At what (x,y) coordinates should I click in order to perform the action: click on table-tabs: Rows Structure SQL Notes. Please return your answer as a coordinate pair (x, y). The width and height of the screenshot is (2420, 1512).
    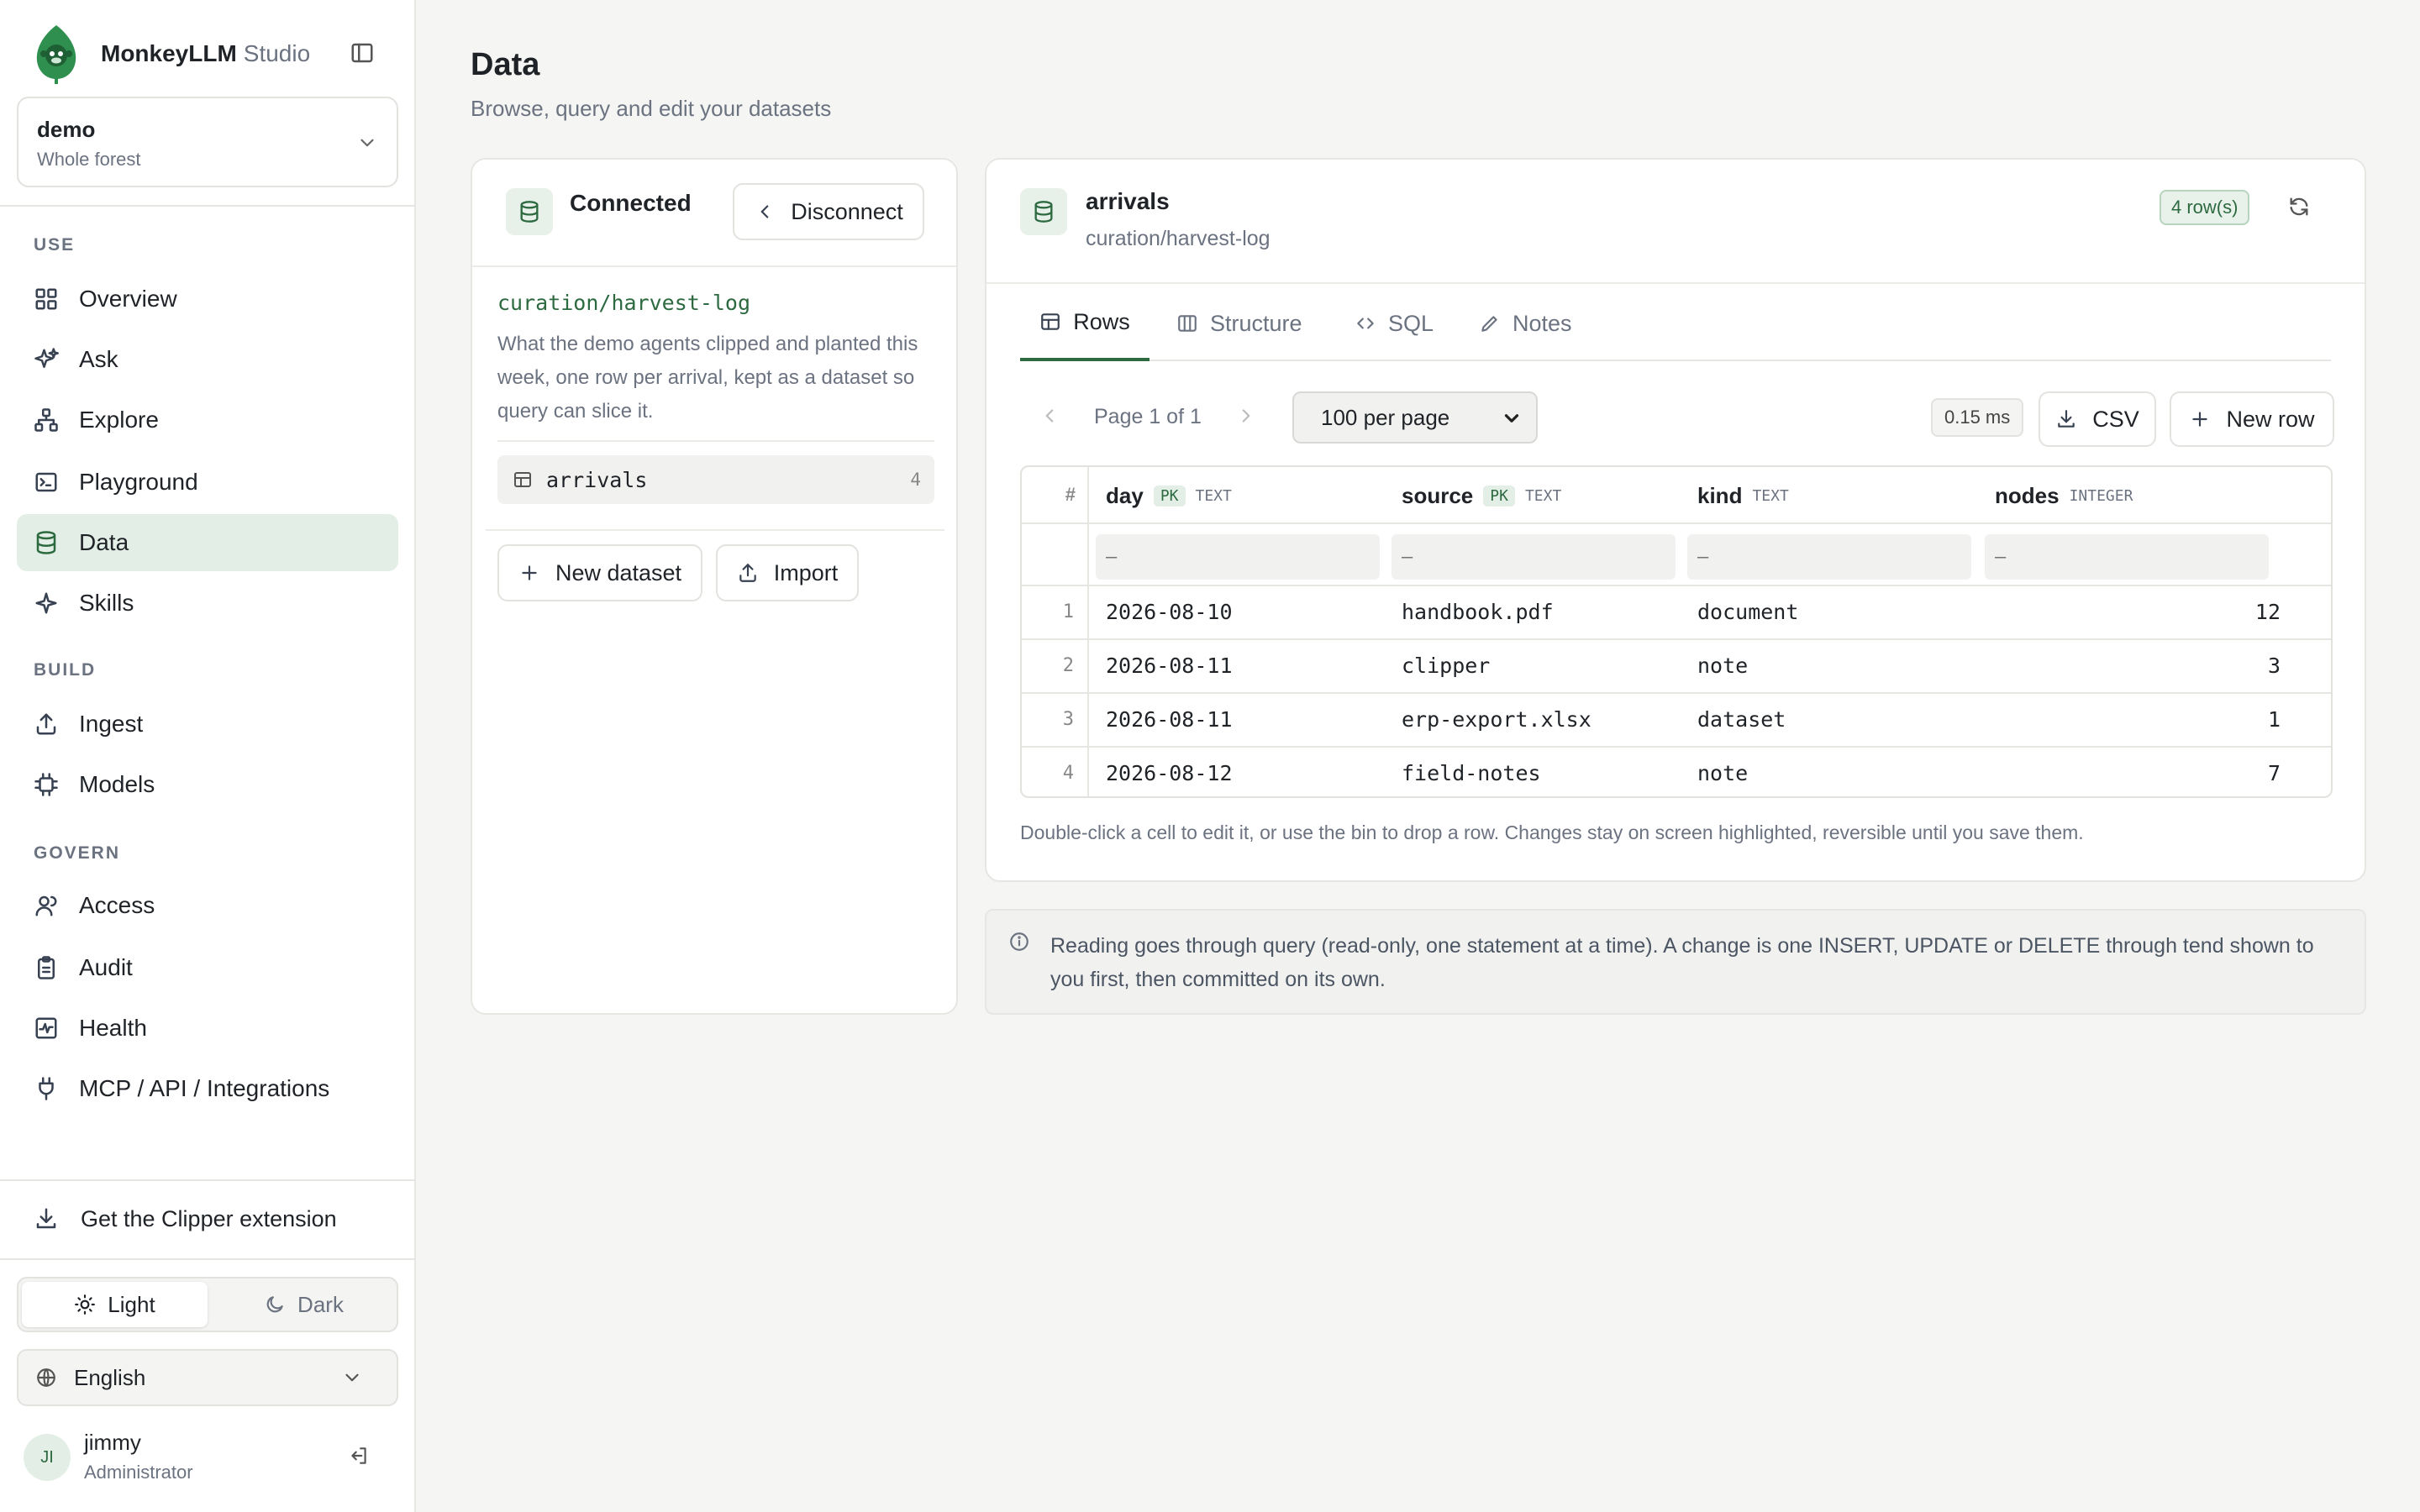
    Looking at the image, I should click on (1676, 323).